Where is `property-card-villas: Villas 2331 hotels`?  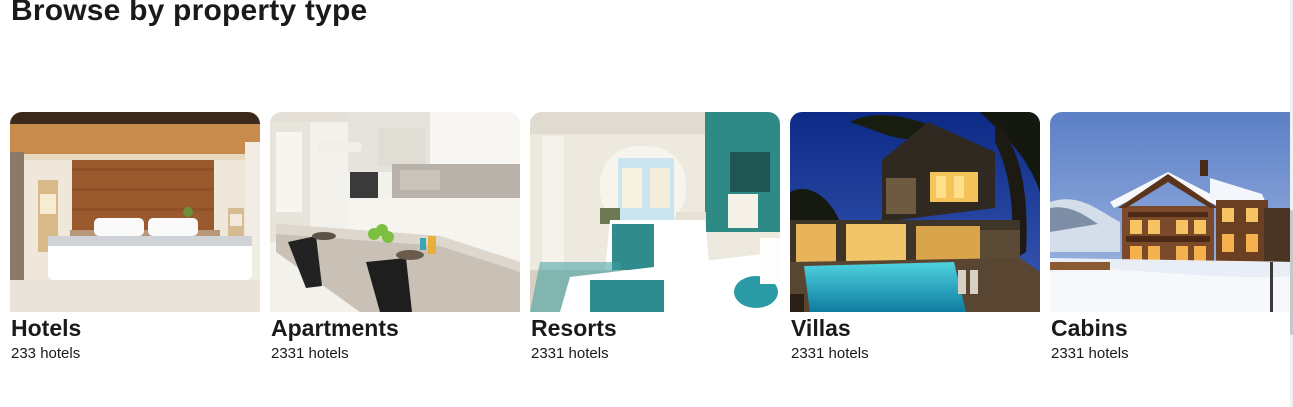
property-card-villas: Villas 2331 hotels is located at coordinates (915, 242).